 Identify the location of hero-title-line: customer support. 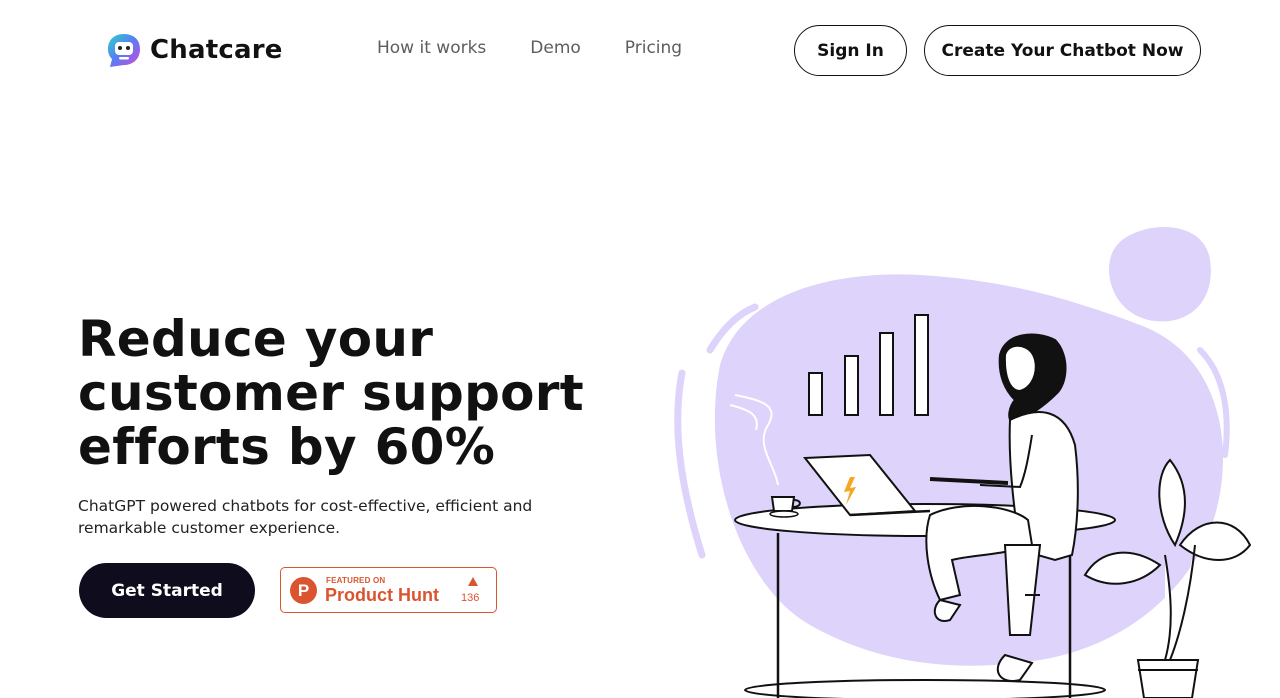
(331, 393).